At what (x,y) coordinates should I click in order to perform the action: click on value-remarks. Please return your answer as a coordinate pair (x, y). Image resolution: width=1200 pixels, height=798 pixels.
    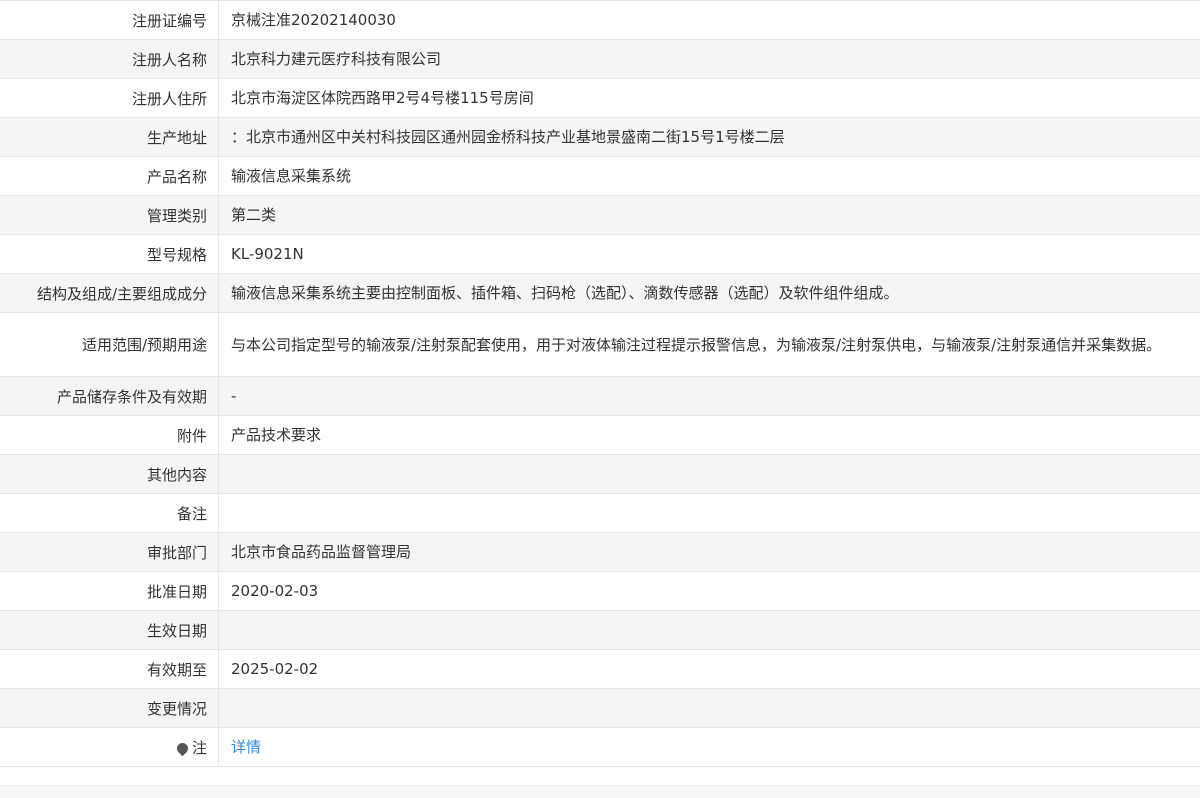
    Looking at the image, I should click on (709, 513).